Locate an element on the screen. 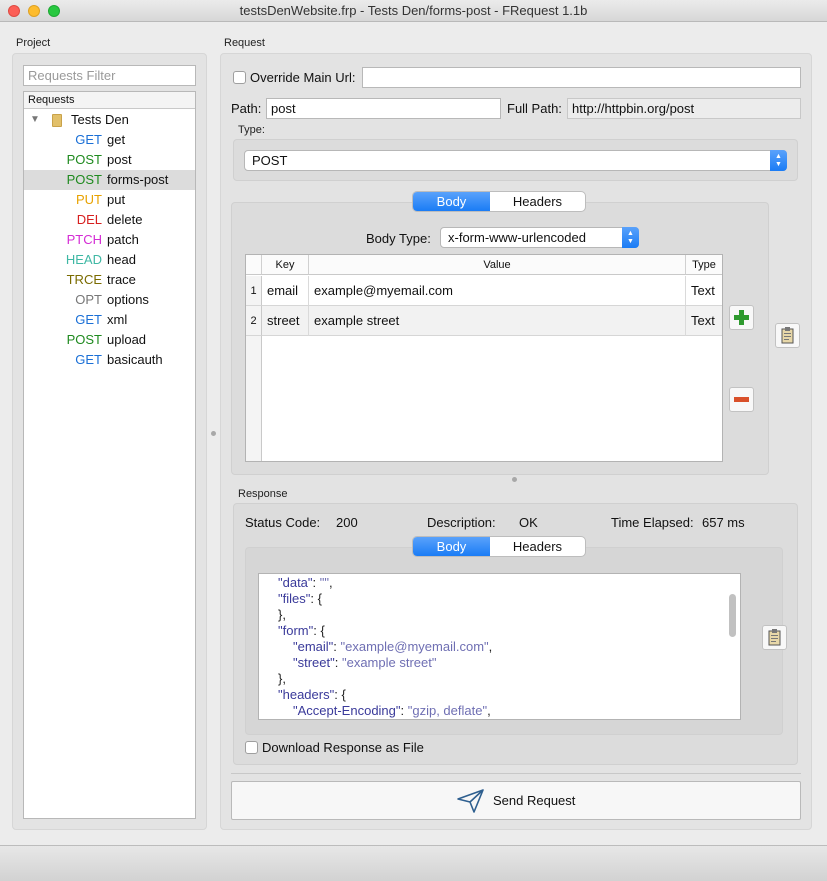 This screenshot has width=827, height=881. paper-plane-icon is located at coordinates (470, 801).